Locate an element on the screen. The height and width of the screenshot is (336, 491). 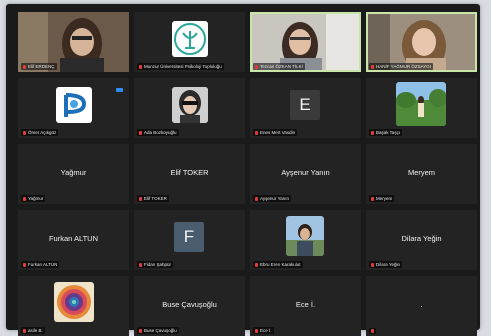
participant-tile: F Fidan Şahpür is located at coordinates (189, 240).